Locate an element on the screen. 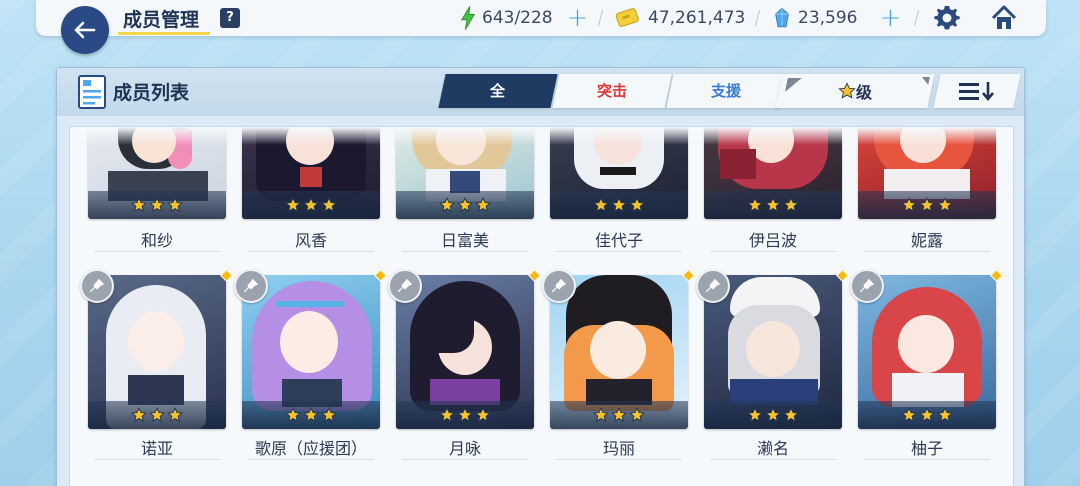  home-icon is located at coordinates (1004, 17).